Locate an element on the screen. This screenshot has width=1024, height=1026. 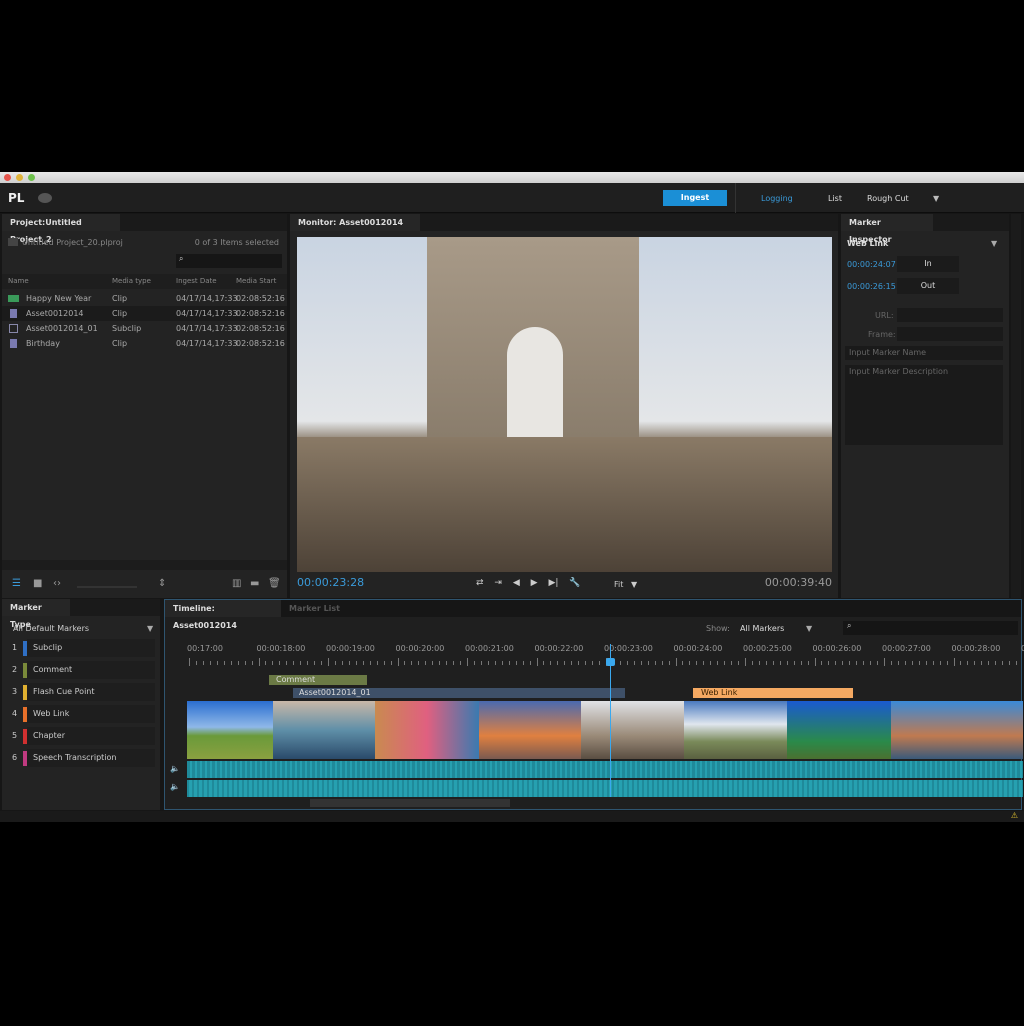
ingest-date: 04/17/14,17:33 is located at coordinates (207, 343).